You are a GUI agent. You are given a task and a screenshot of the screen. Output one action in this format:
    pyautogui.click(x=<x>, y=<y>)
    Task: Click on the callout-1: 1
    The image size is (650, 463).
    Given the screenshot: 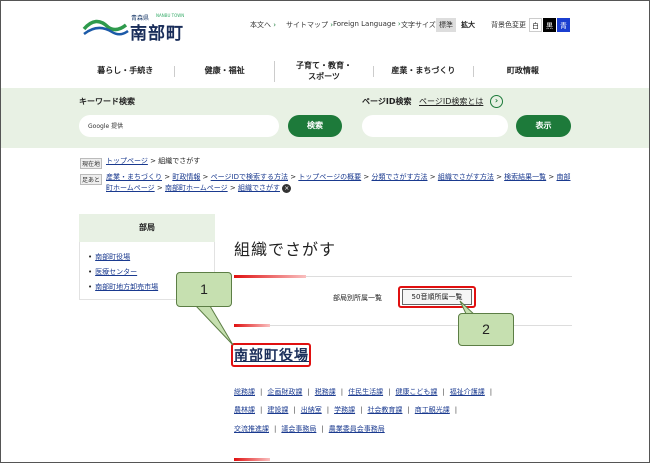 What is the action you would take?
    pyautogui.click(x=204, y=289)
    